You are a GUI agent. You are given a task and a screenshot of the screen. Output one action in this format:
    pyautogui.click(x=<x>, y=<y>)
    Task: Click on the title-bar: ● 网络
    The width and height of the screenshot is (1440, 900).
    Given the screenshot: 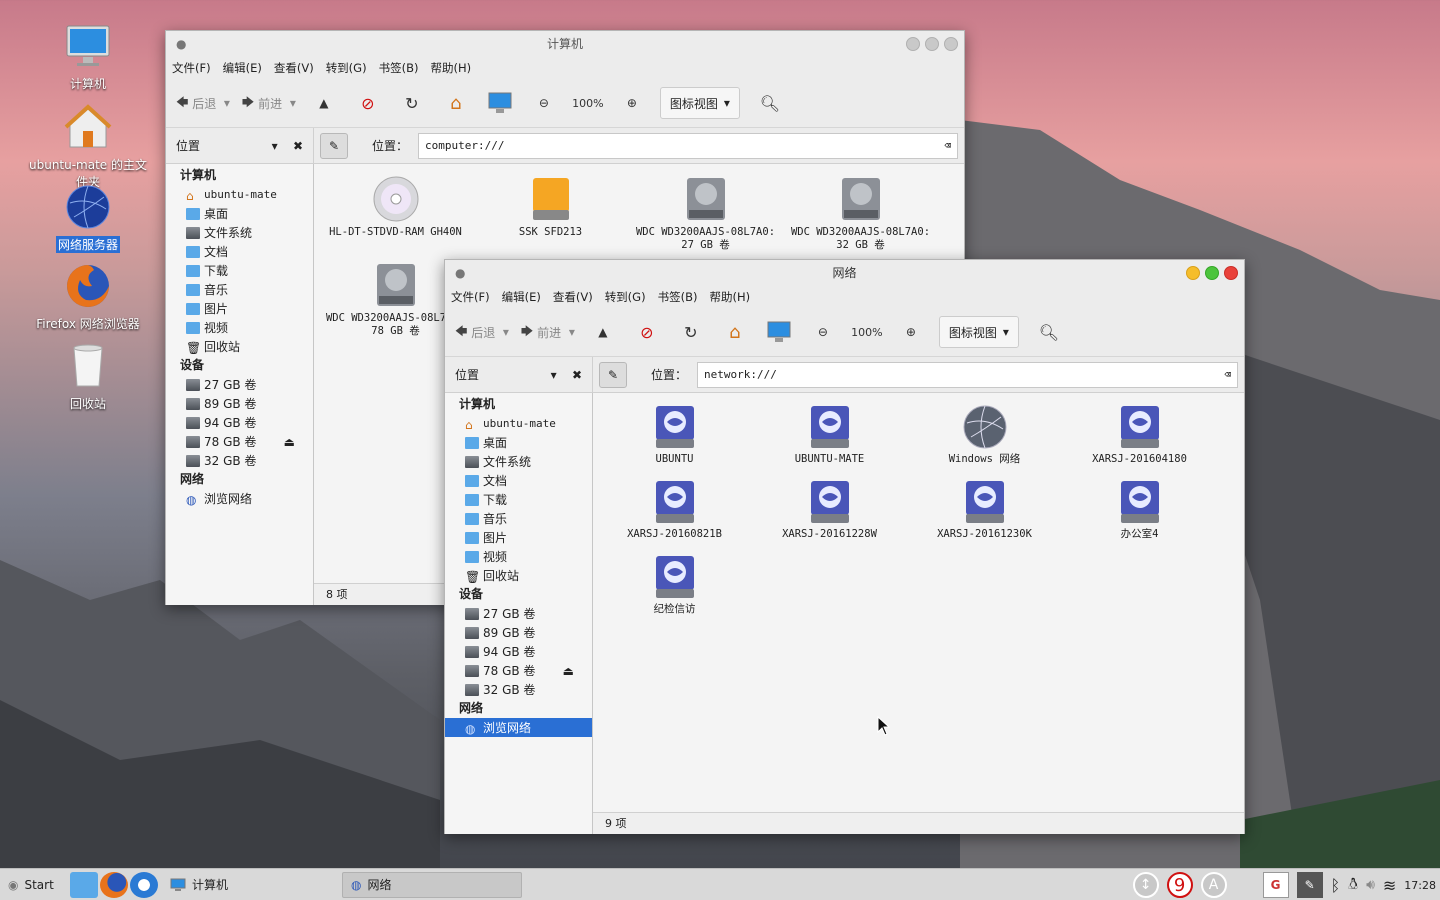 What is the action you would take?
    pyautogui.click(x=844, y=273)
    